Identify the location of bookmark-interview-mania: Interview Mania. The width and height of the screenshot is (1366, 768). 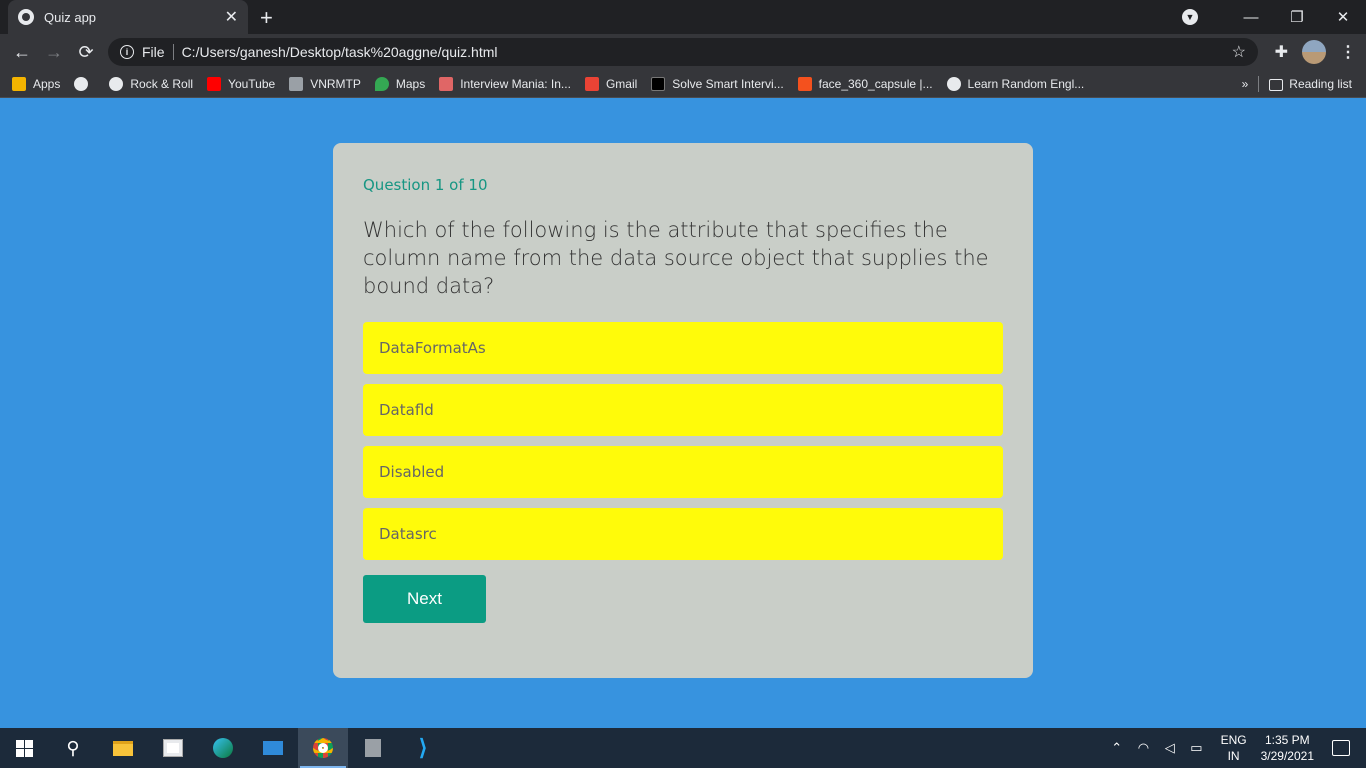
(505, 83).